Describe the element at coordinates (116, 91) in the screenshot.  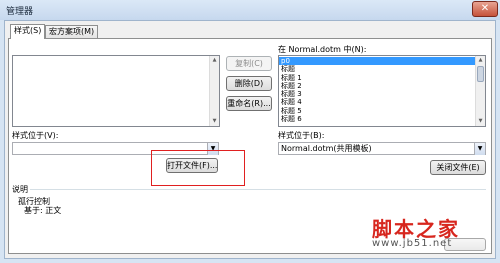
I see `left-style-list: ▲ ▼` at that location.